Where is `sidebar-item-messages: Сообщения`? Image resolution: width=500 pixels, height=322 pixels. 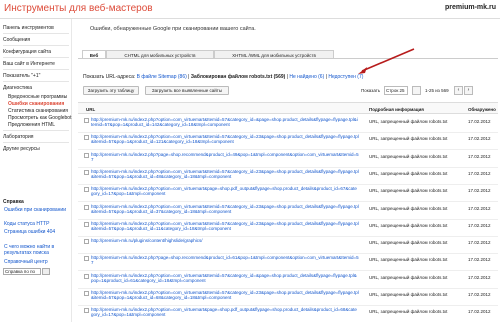
sidebar-item-messages: Сообщения is located at coordinates (16, 40).